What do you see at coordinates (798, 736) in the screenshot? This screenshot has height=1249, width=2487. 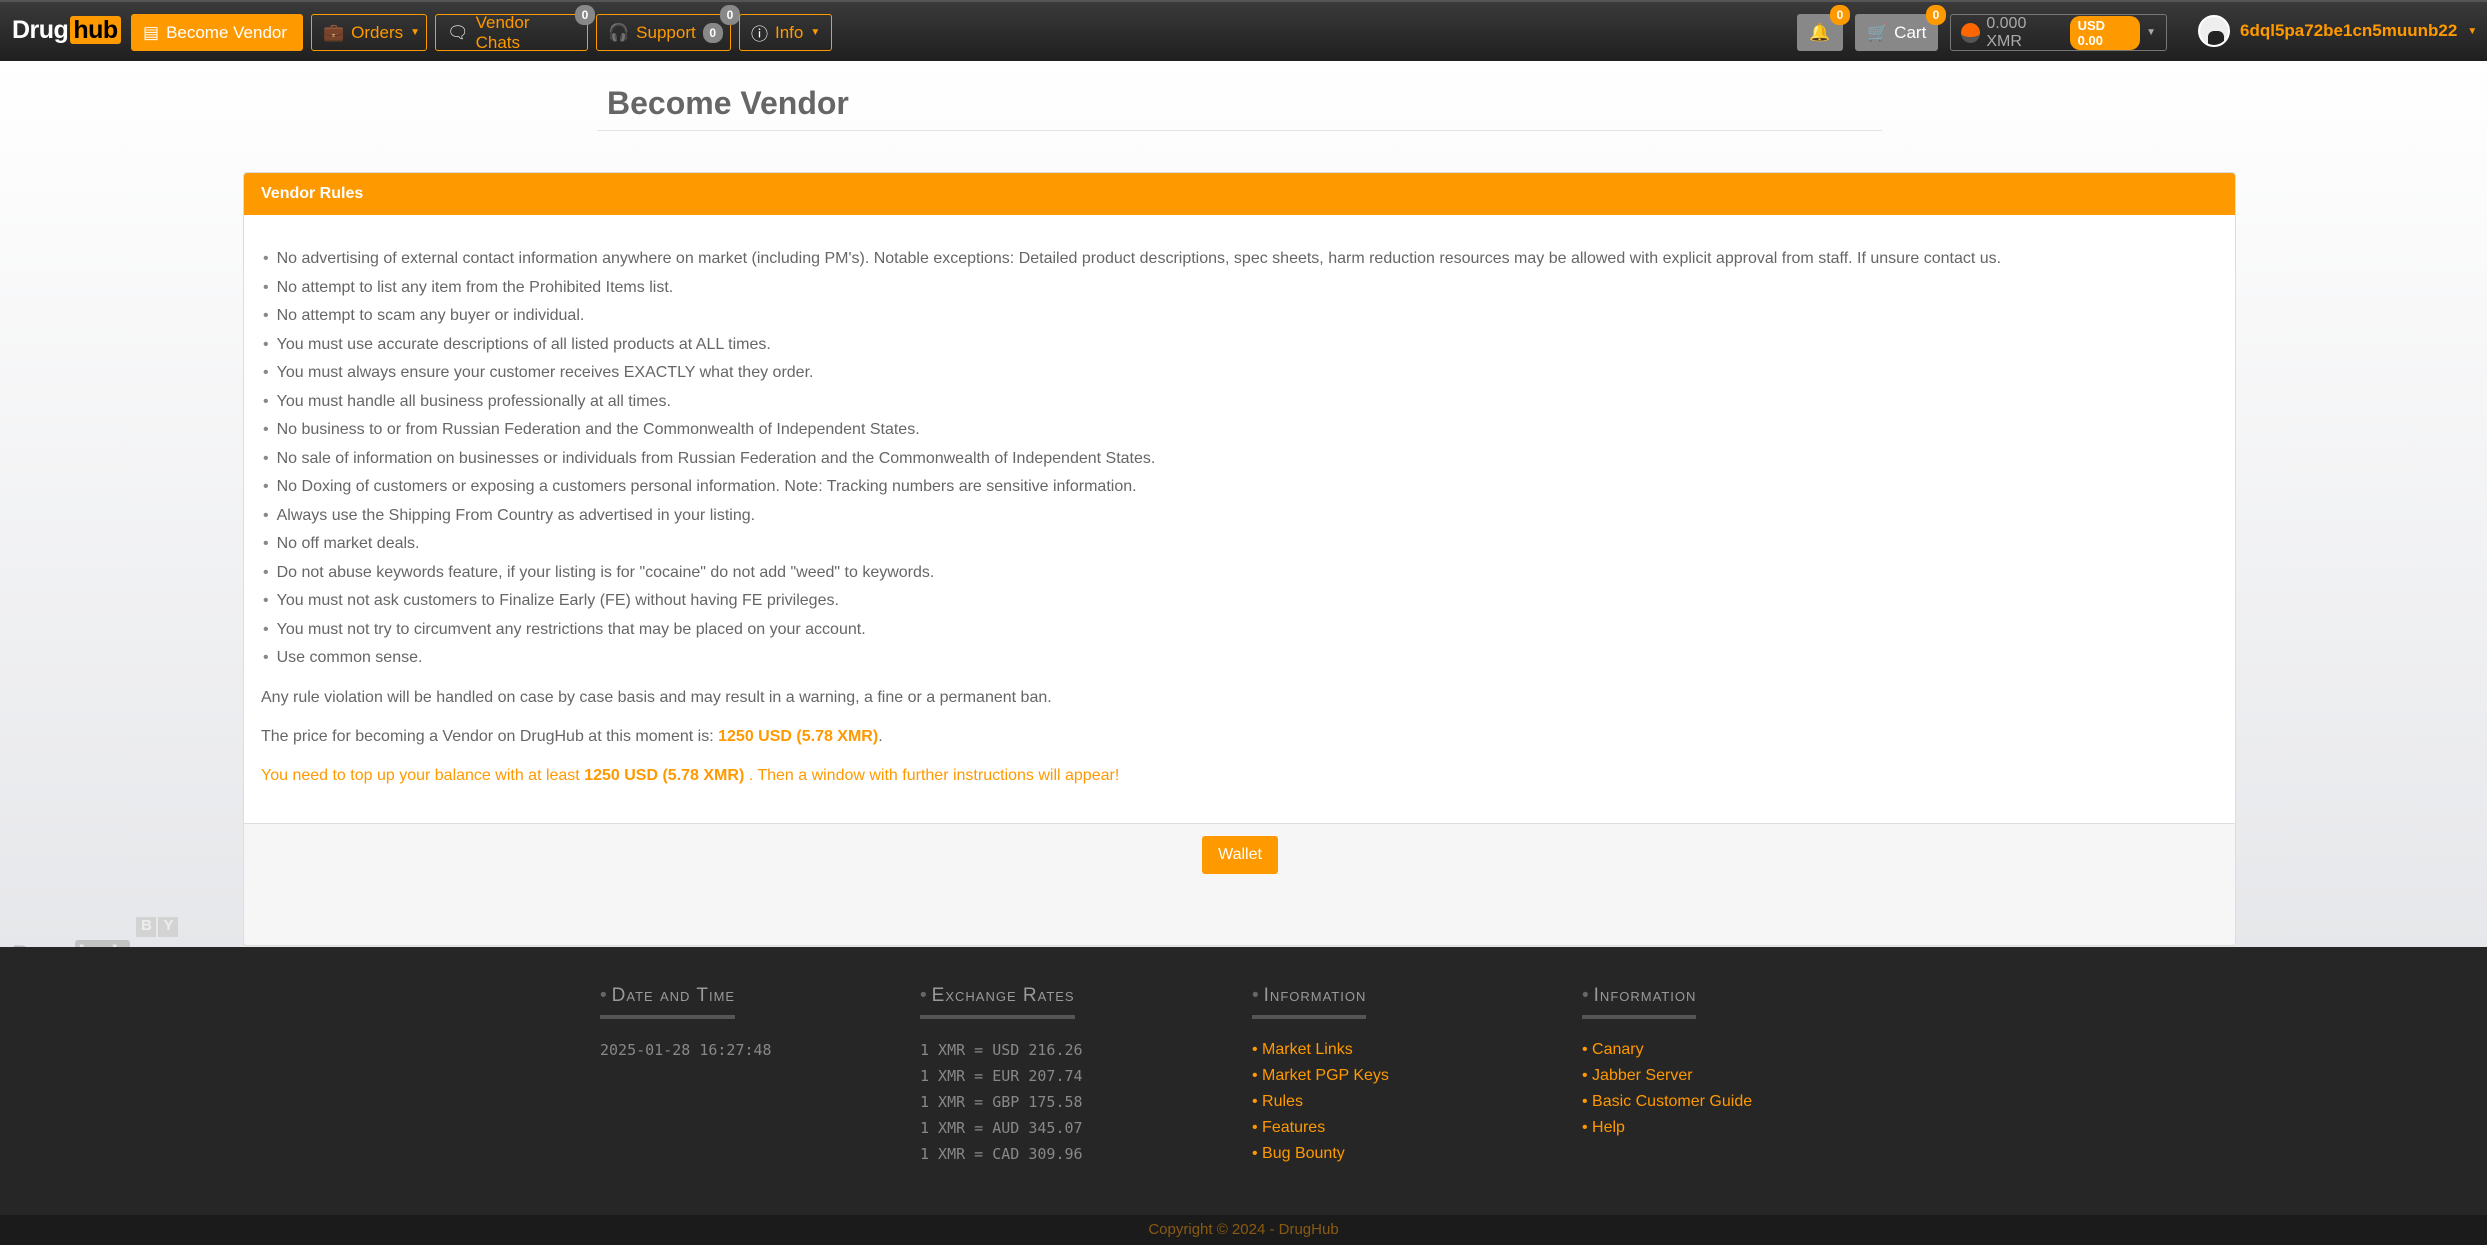 I see `price-value: 1250 USD (5.78 XMR)` at bounding box center [798, 736].